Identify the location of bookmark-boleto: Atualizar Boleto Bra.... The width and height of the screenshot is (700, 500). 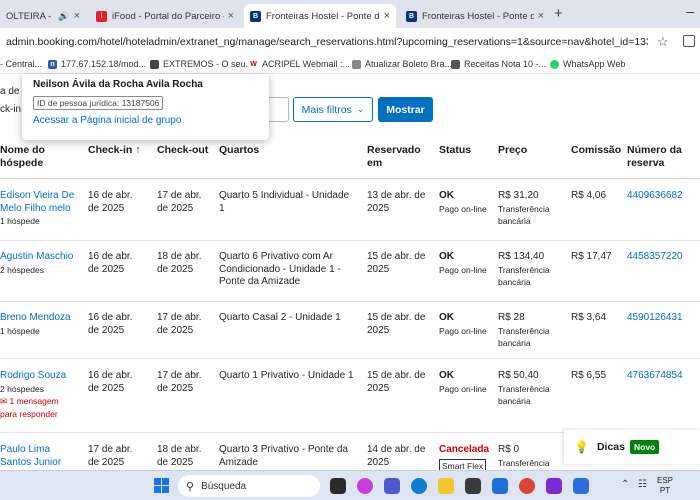
(402, 64).